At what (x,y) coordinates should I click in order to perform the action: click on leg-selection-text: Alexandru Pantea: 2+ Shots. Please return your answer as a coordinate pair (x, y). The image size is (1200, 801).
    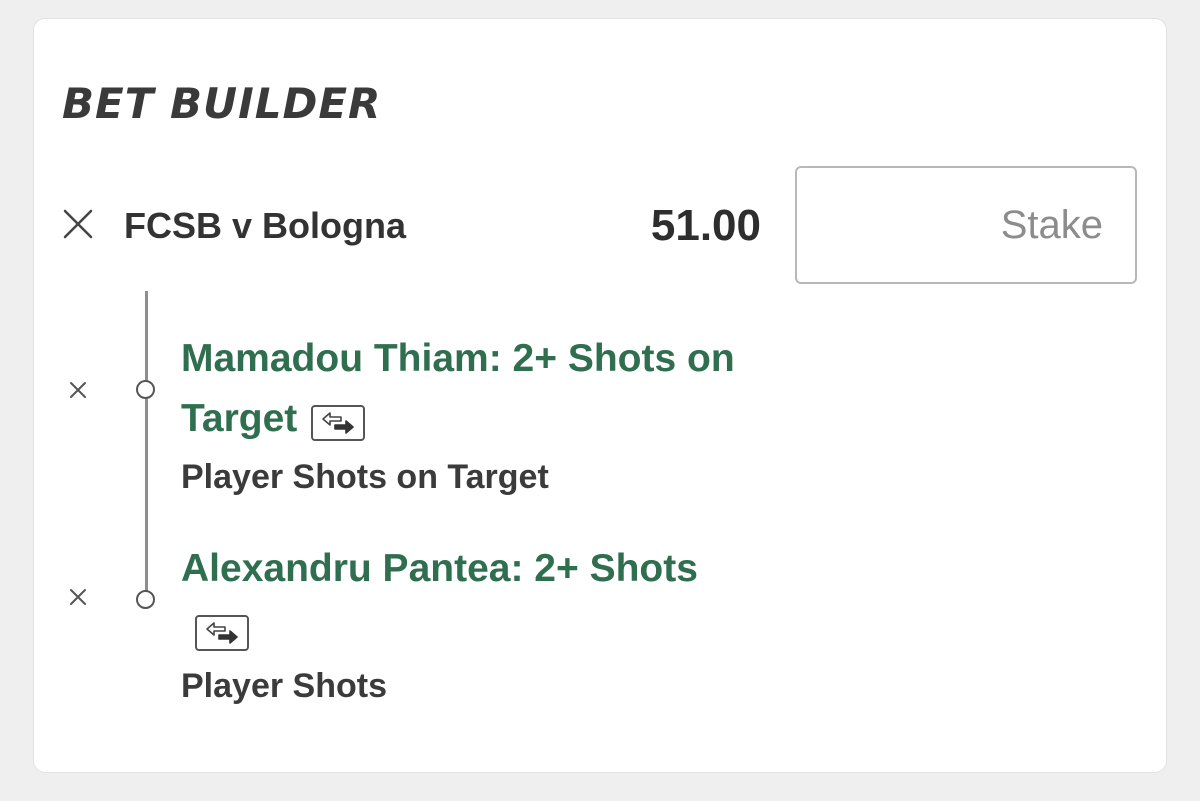
    Looking at the image, I should click on (439, 568).